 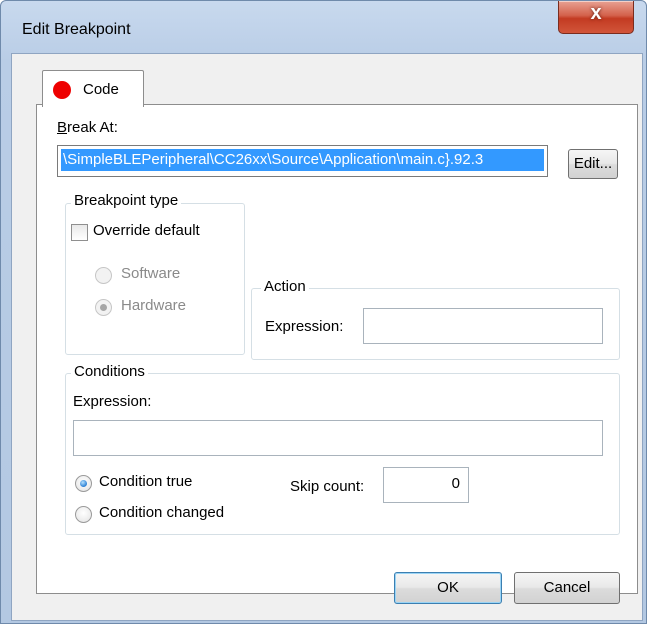 I want to click on conditions-expression-label: Expression:, so click(x=112, y=401).